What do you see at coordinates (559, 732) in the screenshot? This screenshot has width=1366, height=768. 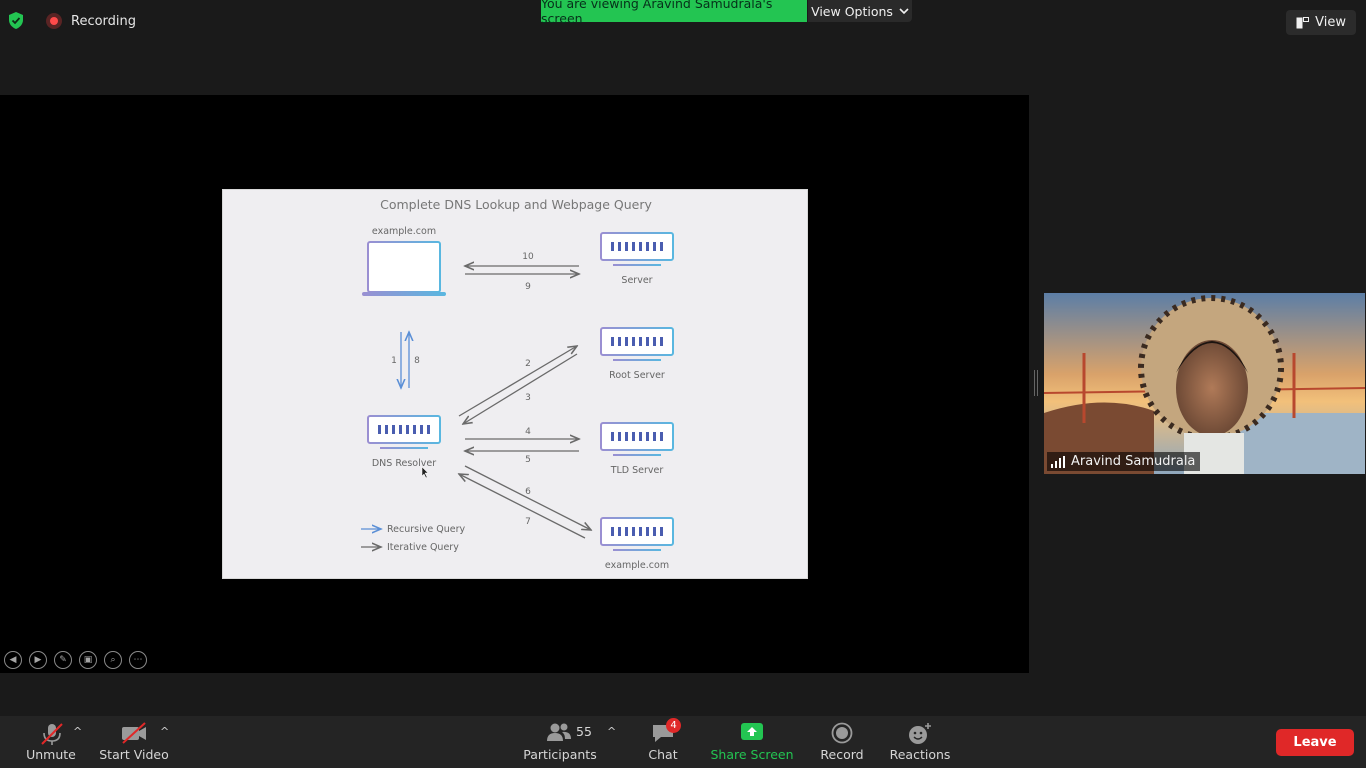 I see `participants-icon` at bounding box center [559, 732].